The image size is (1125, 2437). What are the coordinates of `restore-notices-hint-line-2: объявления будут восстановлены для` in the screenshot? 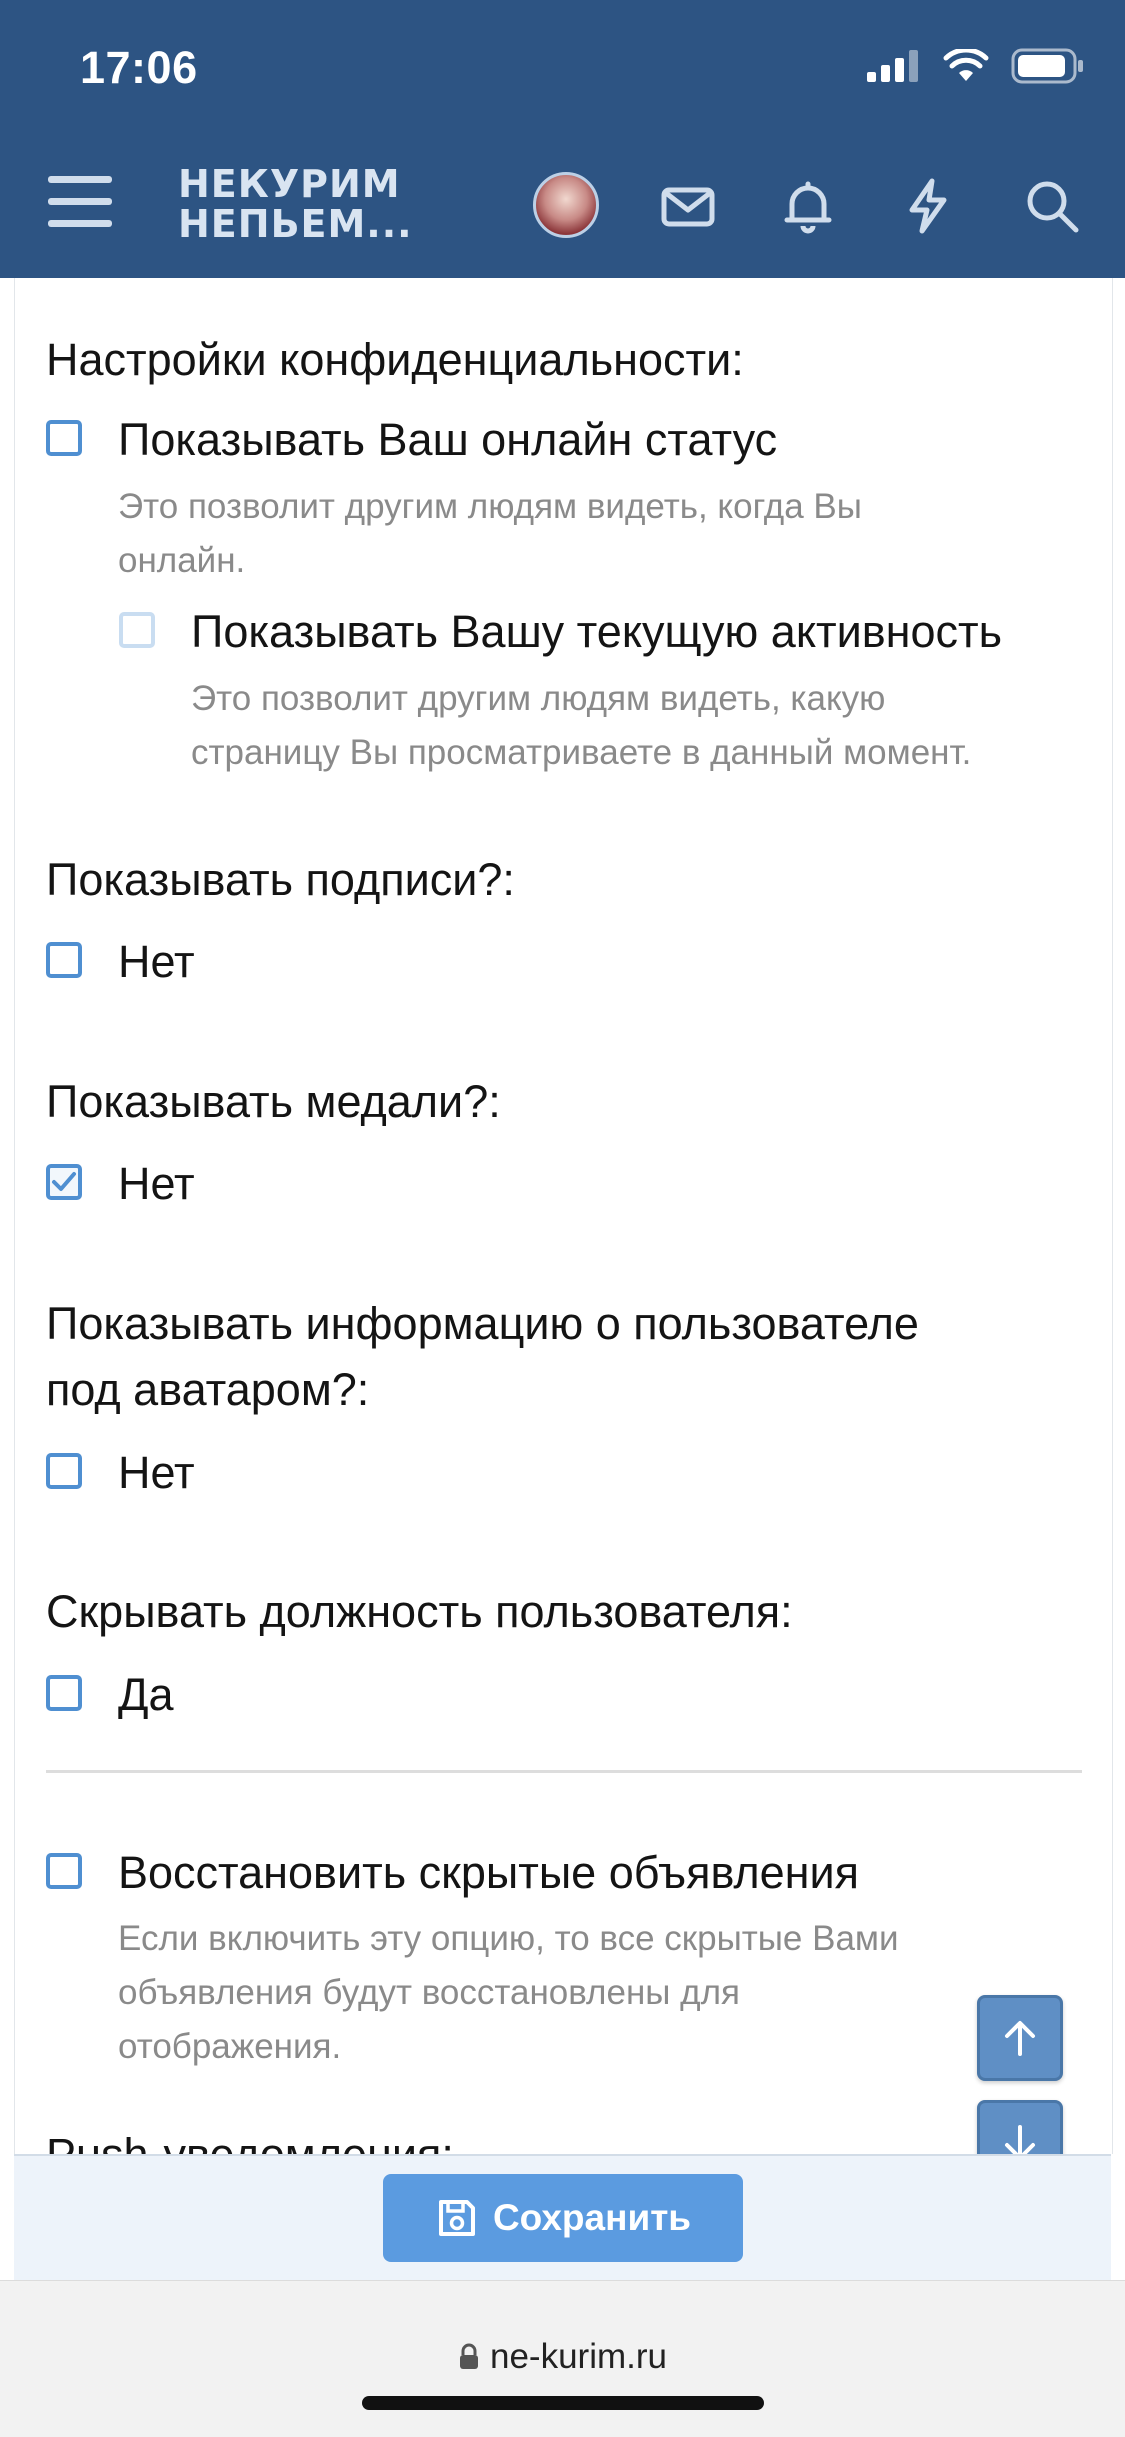 It's located at (429, 1992).